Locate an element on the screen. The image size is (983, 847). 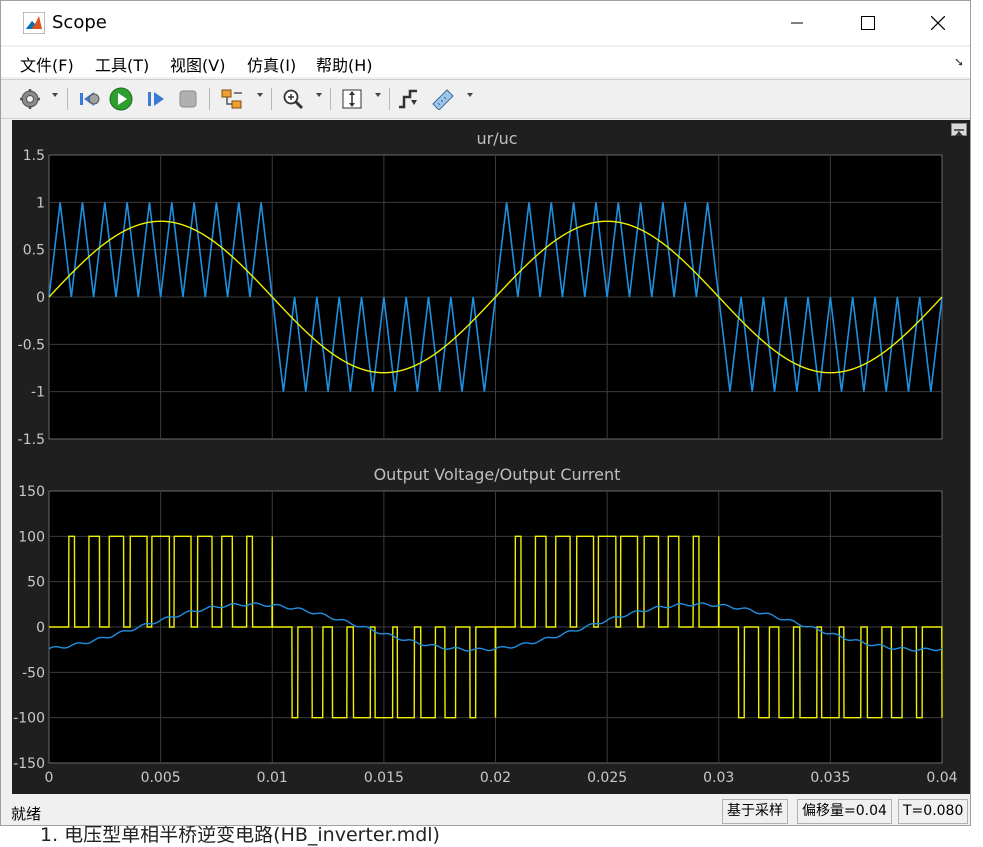
toolbar is located at coordinates (485, 99).